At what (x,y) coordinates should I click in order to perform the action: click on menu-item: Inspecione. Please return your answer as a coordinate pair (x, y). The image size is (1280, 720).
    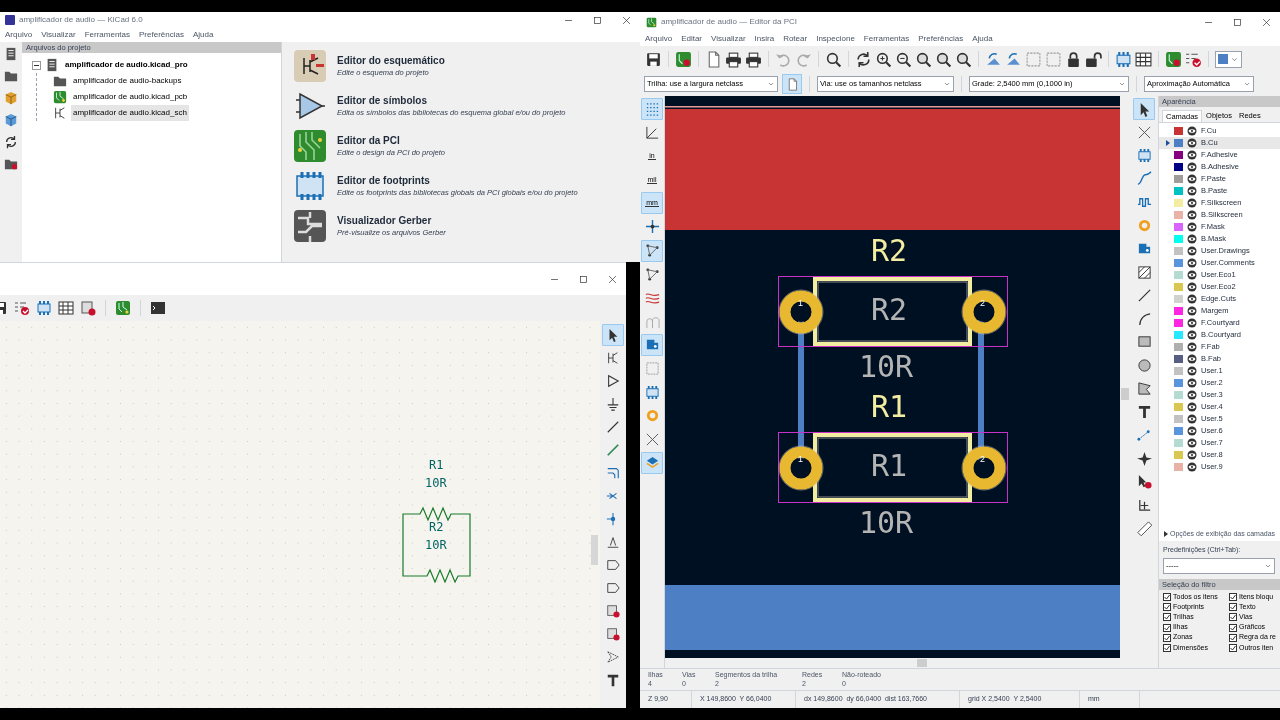
    Looking at the image, I should click on (835, 39).